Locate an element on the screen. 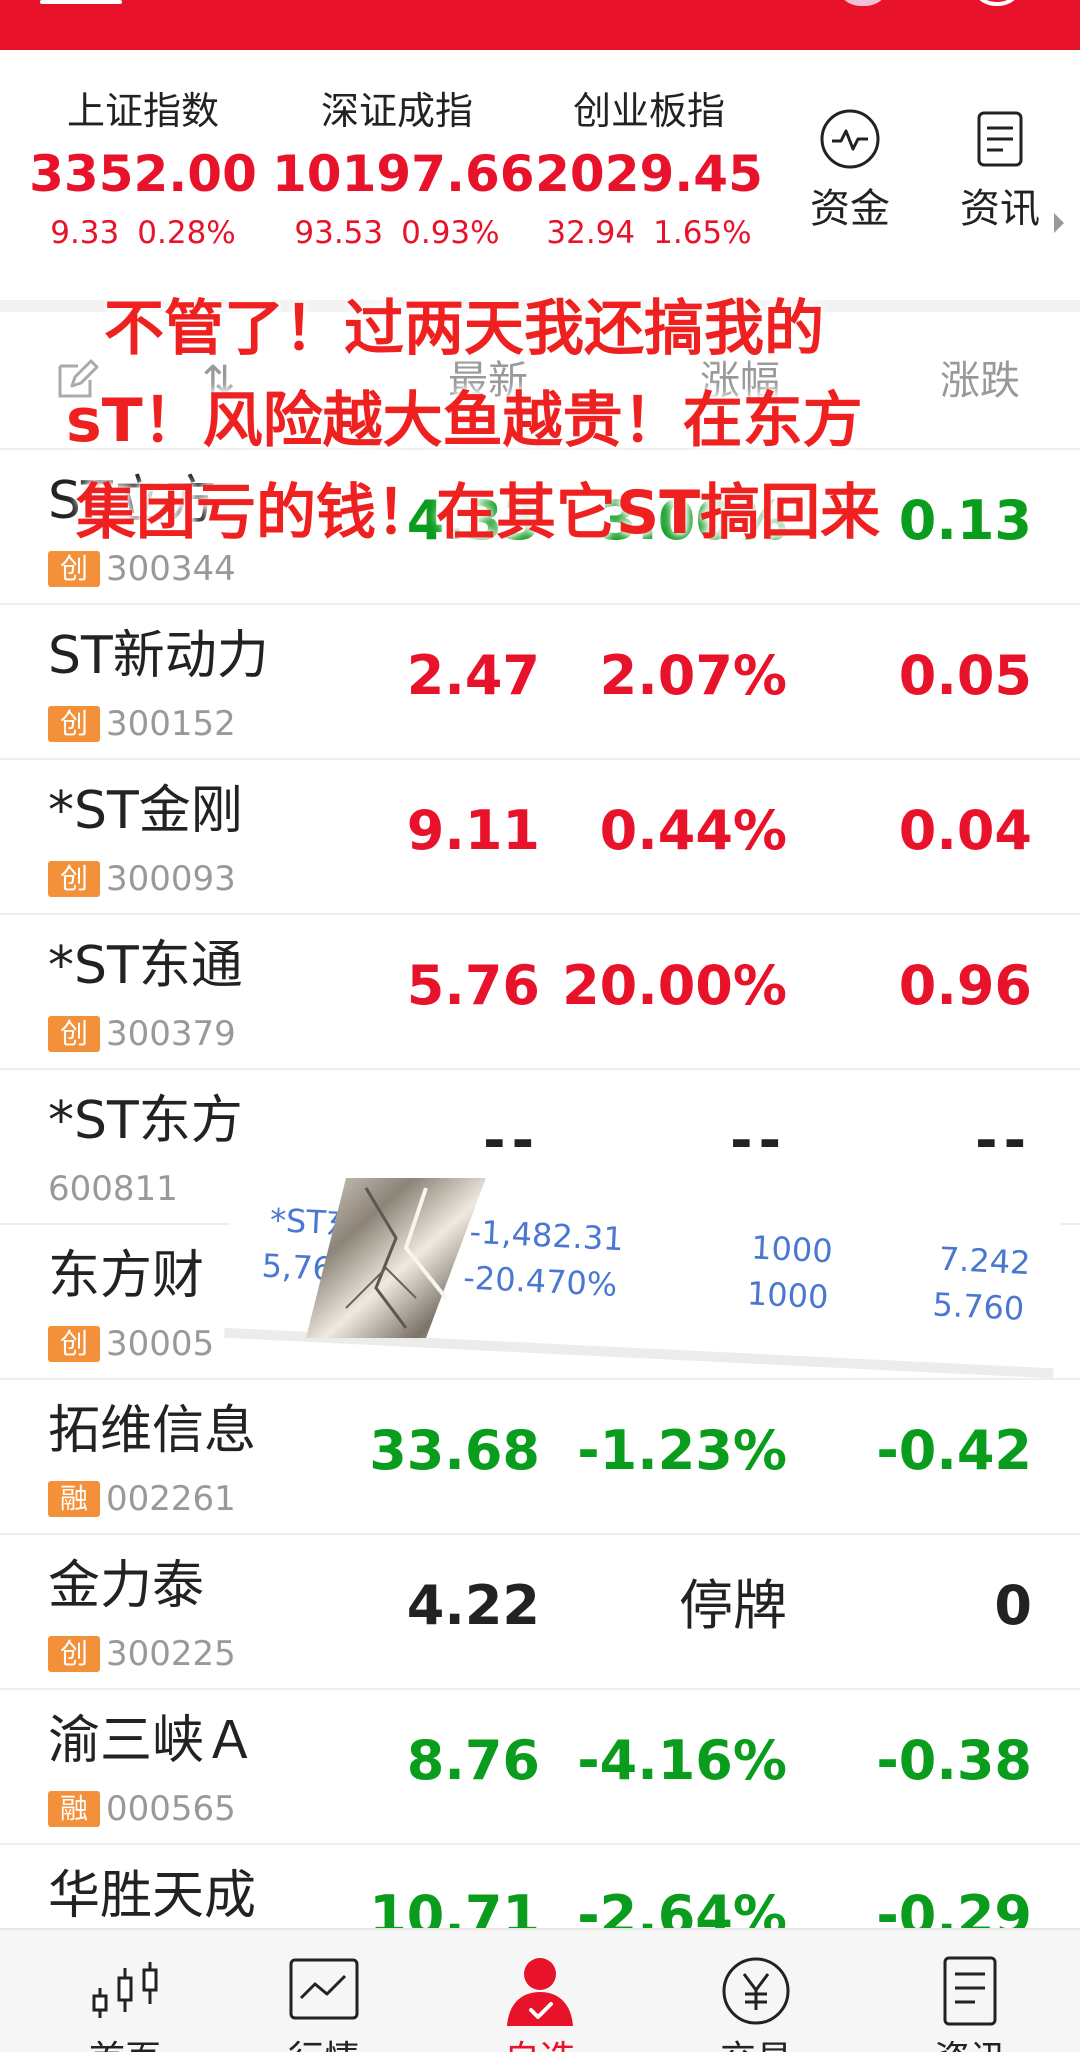  index-pct: 1.65% is located at coordinates (702, 233).